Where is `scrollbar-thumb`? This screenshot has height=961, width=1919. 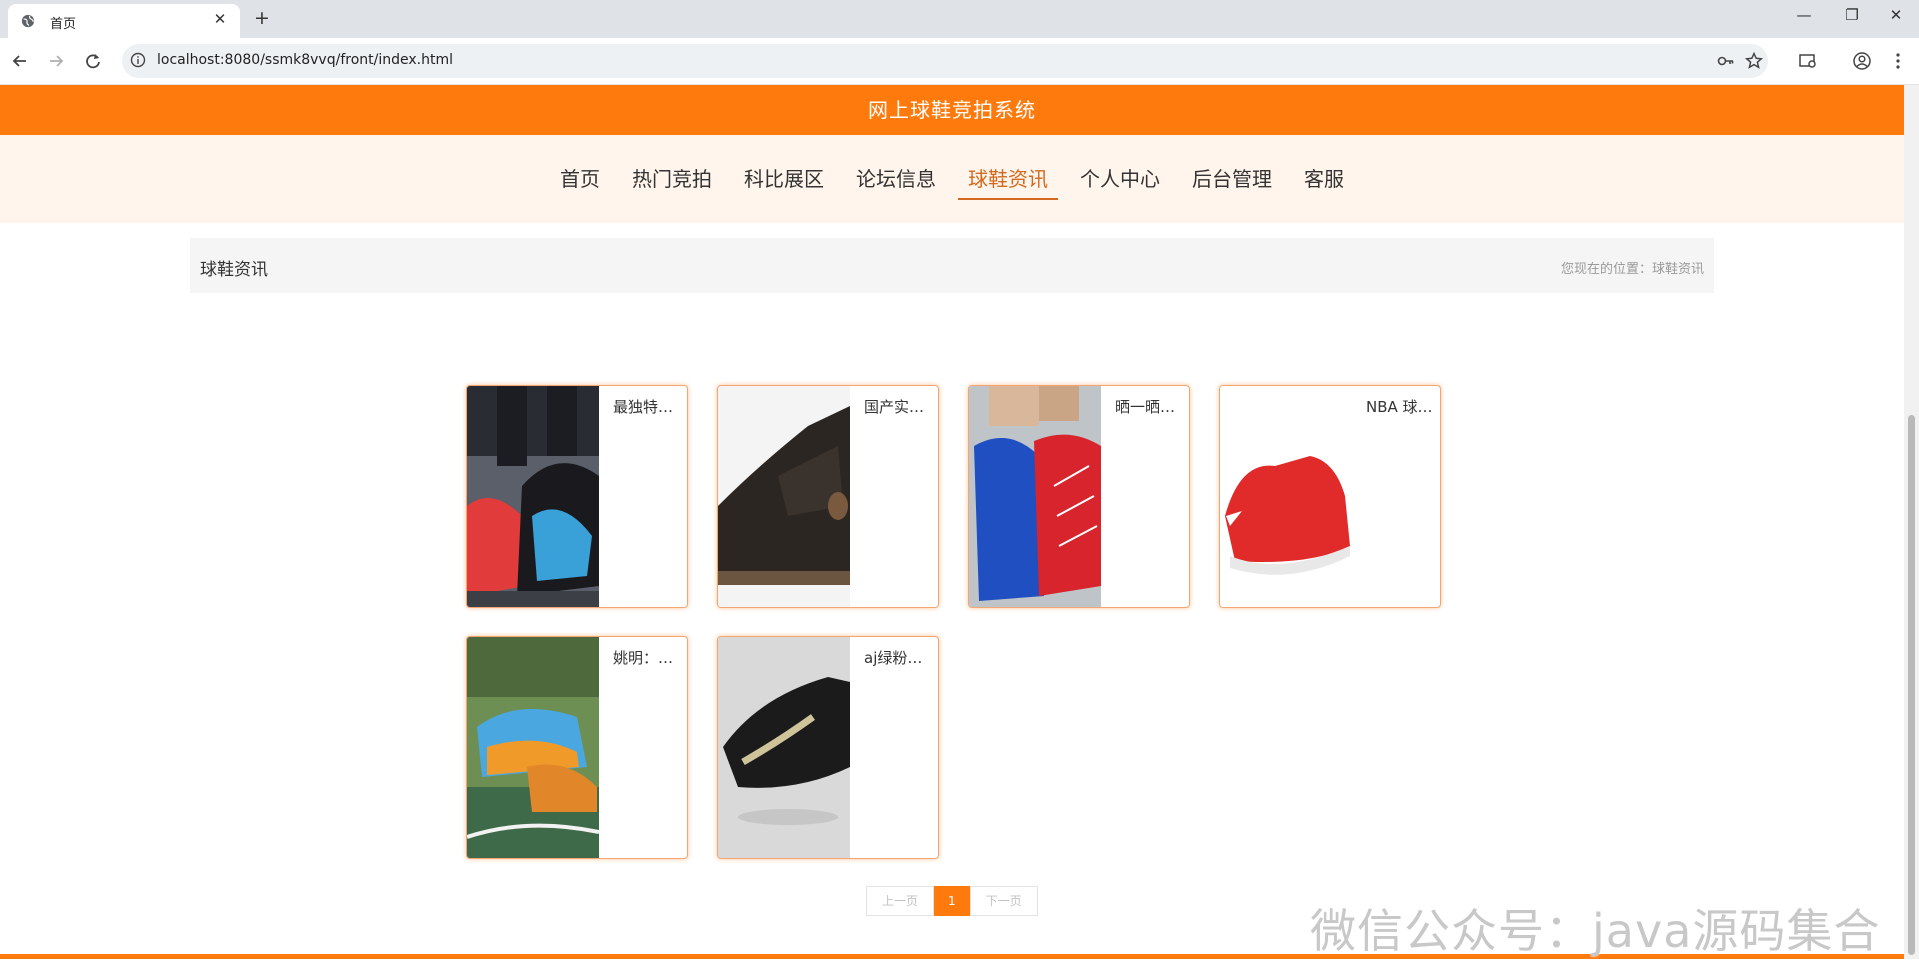 scrollbar-thumb is located at coordinates (1911, 685).